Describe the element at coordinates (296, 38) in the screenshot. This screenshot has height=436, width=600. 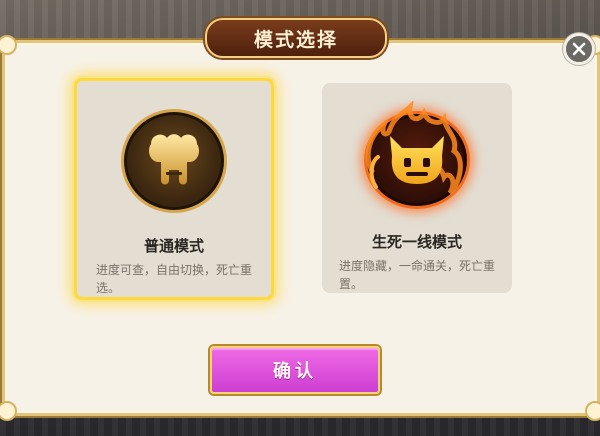
I see `dialog-title: 模式选择` at that location.